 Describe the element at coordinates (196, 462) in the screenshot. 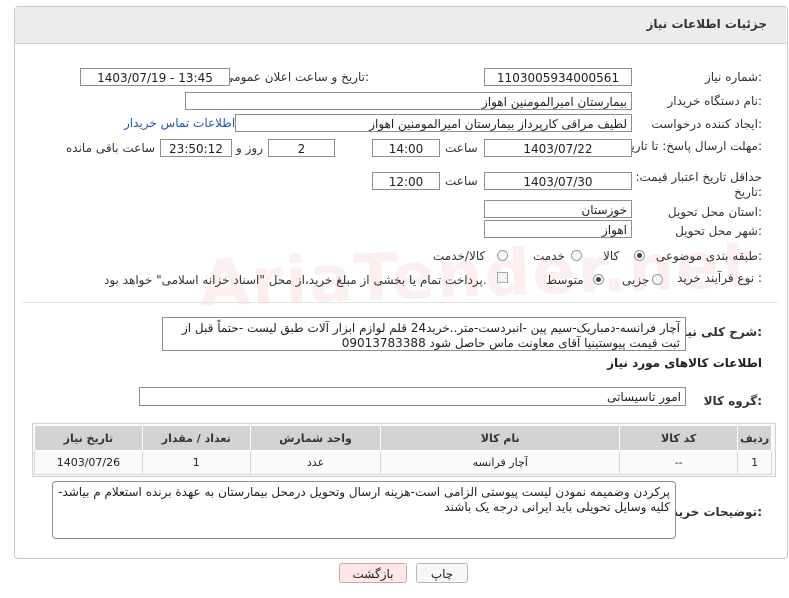

I see `cell-qty: 1` at that location.